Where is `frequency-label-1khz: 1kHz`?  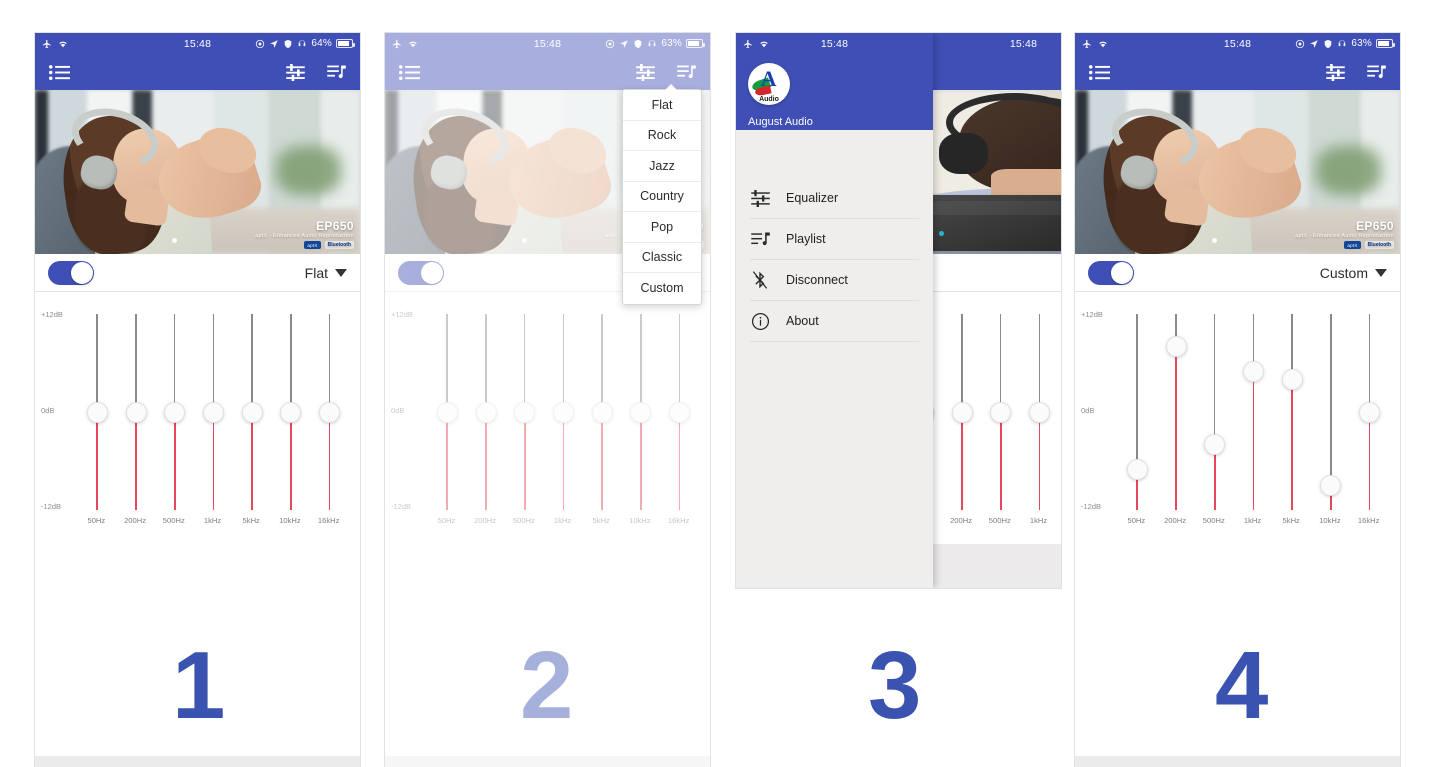
frequency-label-1khz: 1kHz is located at coordinates (1038, 520).